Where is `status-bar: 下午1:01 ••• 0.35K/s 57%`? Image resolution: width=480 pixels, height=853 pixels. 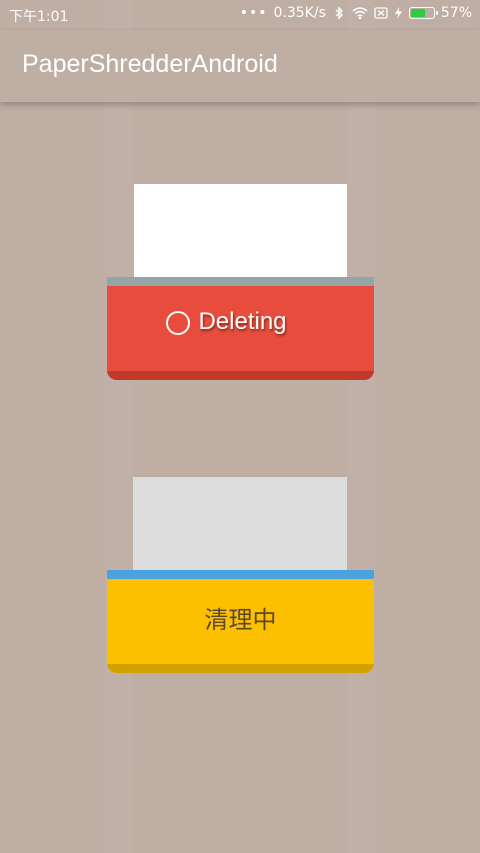
status-bar: 下午1:01 ••• 0.35K/s 57% is located at coordinates (240, 15).